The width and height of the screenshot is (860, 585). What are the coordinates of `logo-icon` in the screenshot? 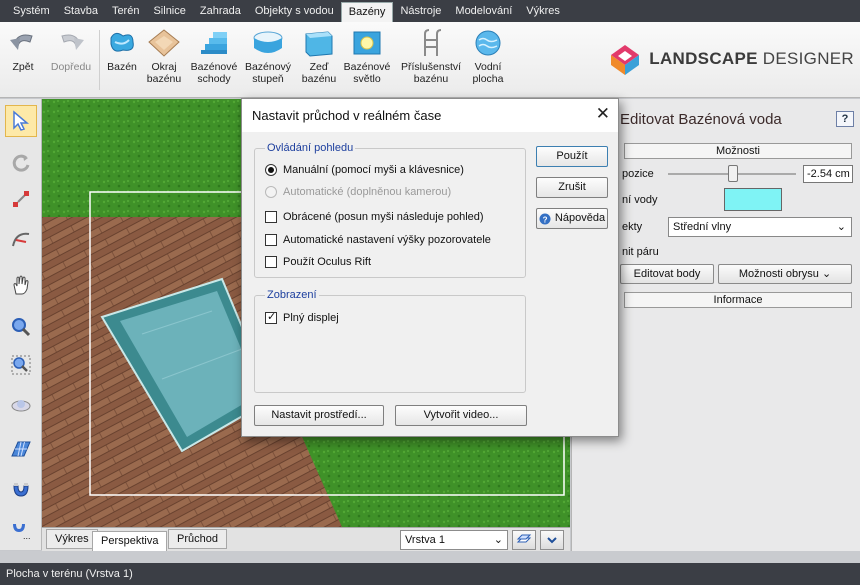 It's located at (625, 60).